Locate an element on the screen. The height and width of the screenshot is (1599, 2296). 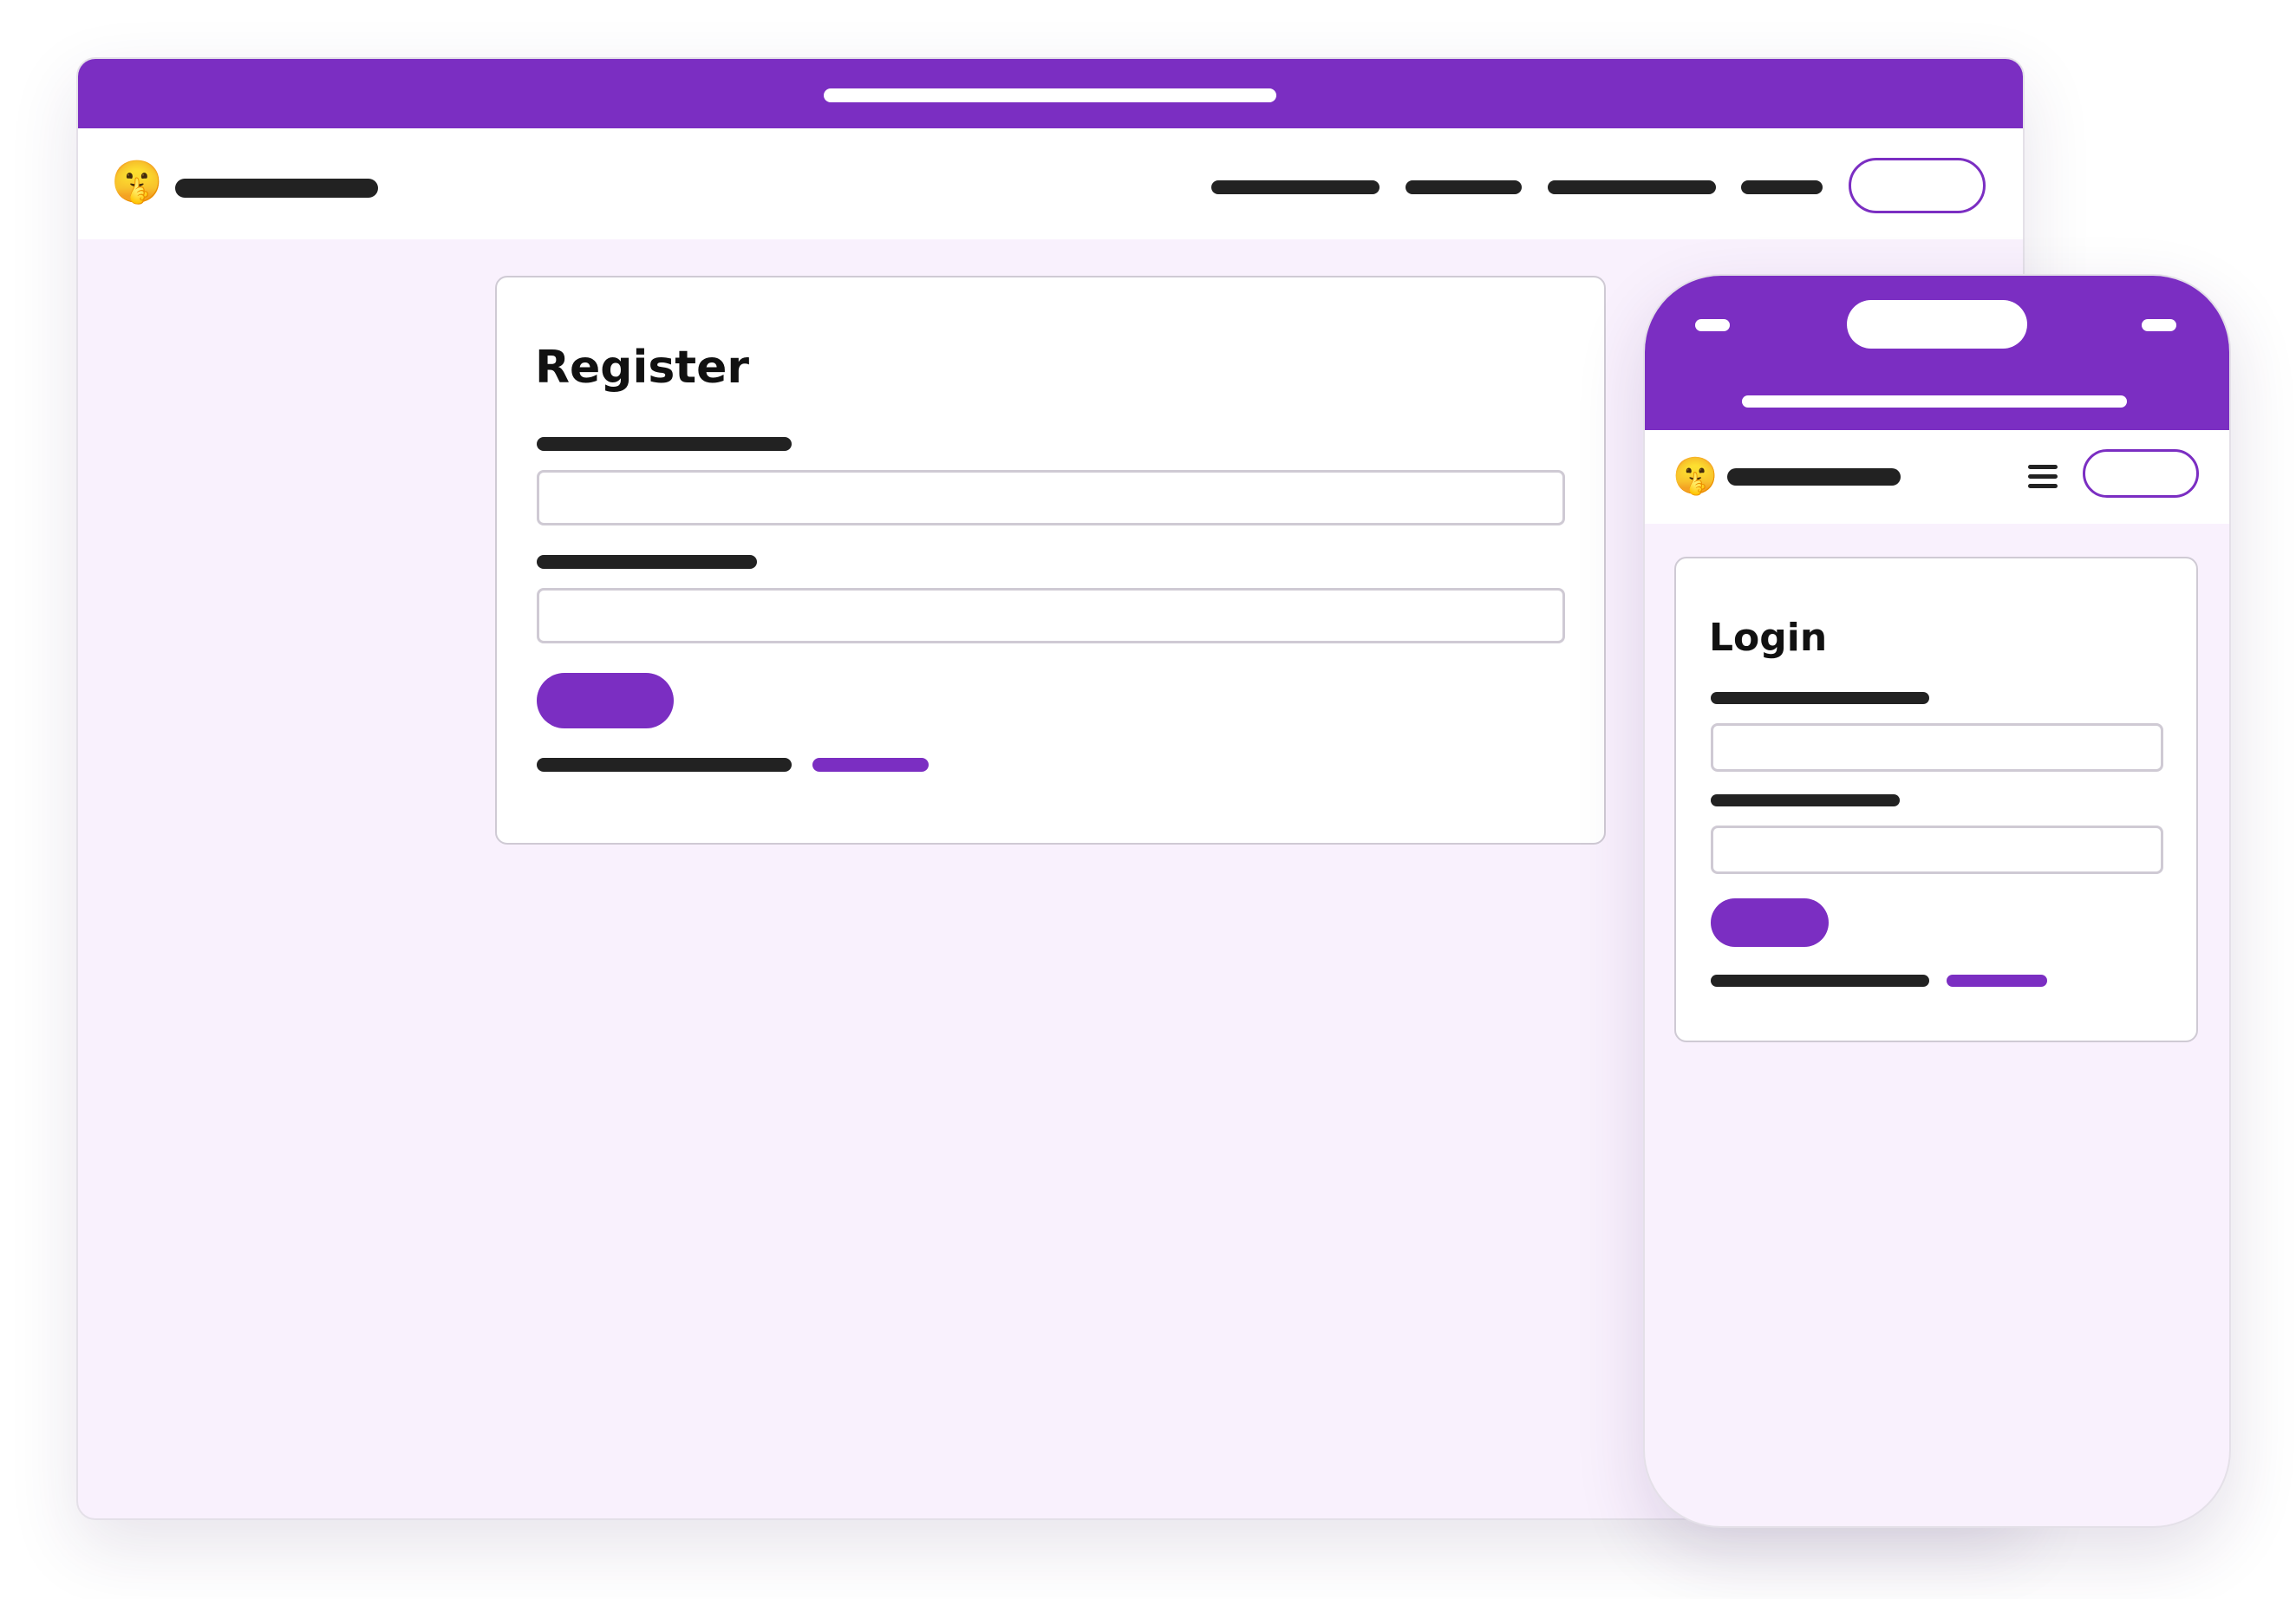
footer-text-placeholder is located at coordinates (665, 765).